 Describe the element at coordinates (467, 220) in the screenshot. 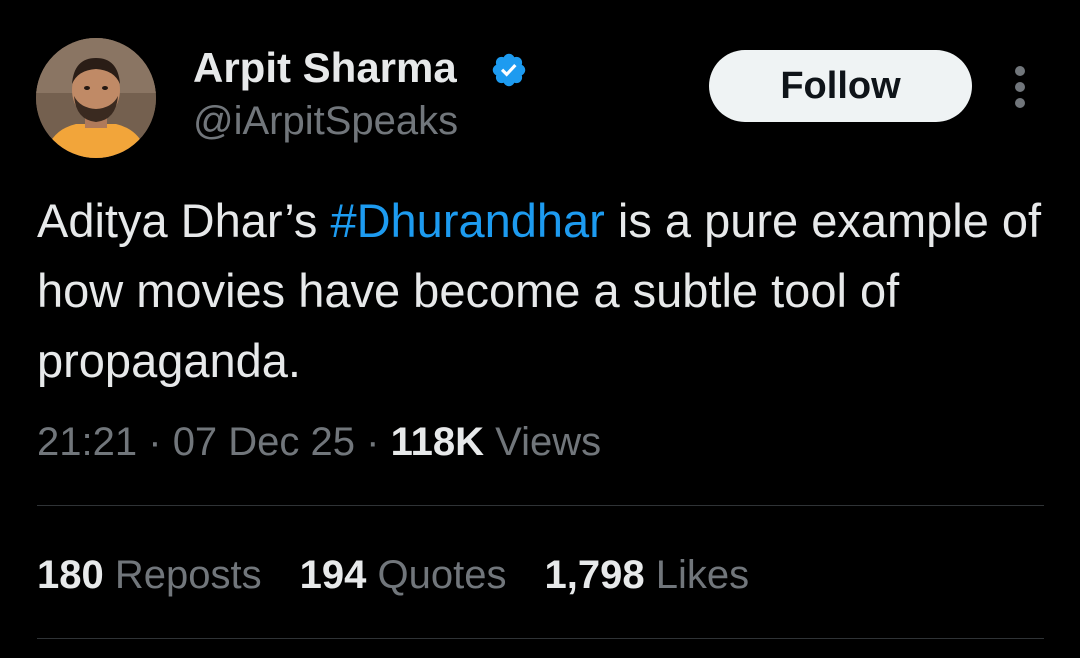

I see `hashtag-link: #Dhurandhar` at that location.